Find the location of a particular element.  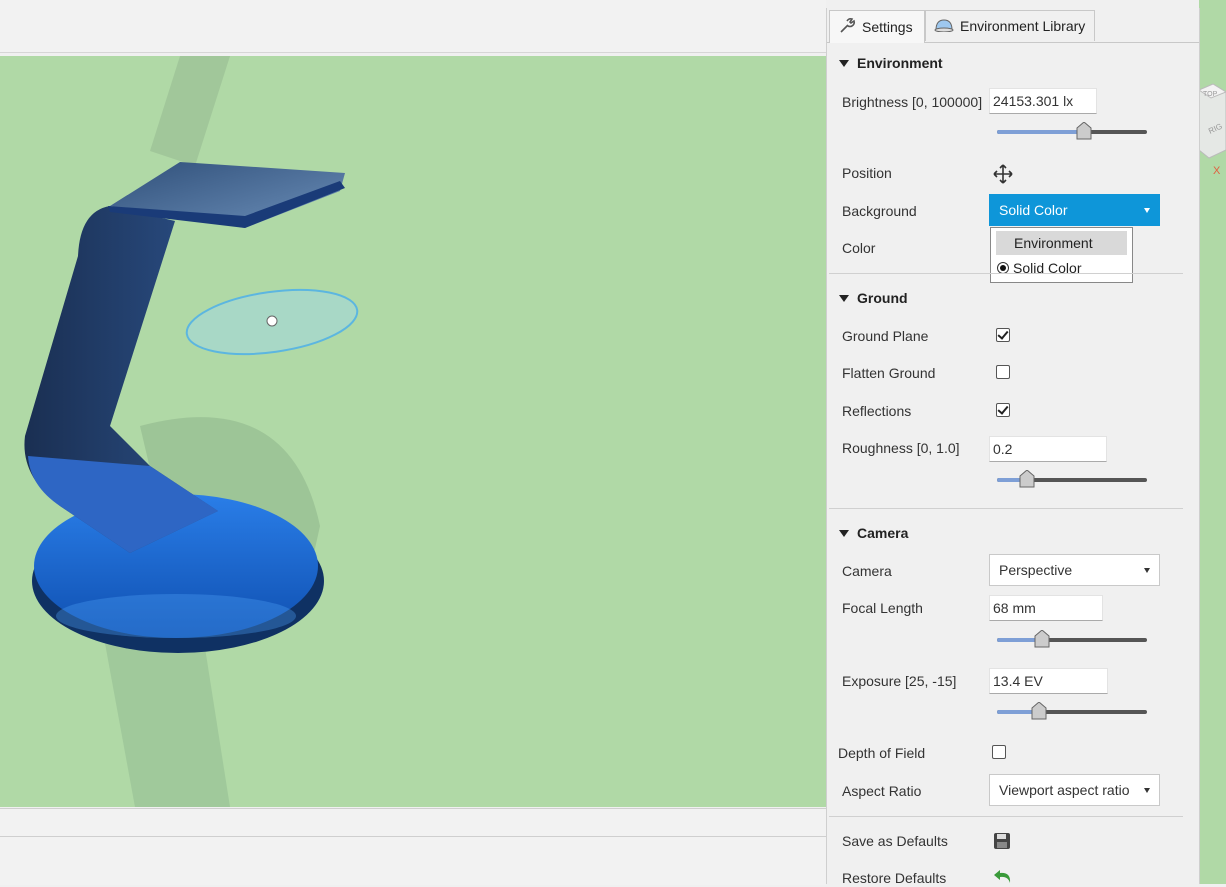

aspect-ratio-label: Aspect Ratio is located at coordinates (882, 791).